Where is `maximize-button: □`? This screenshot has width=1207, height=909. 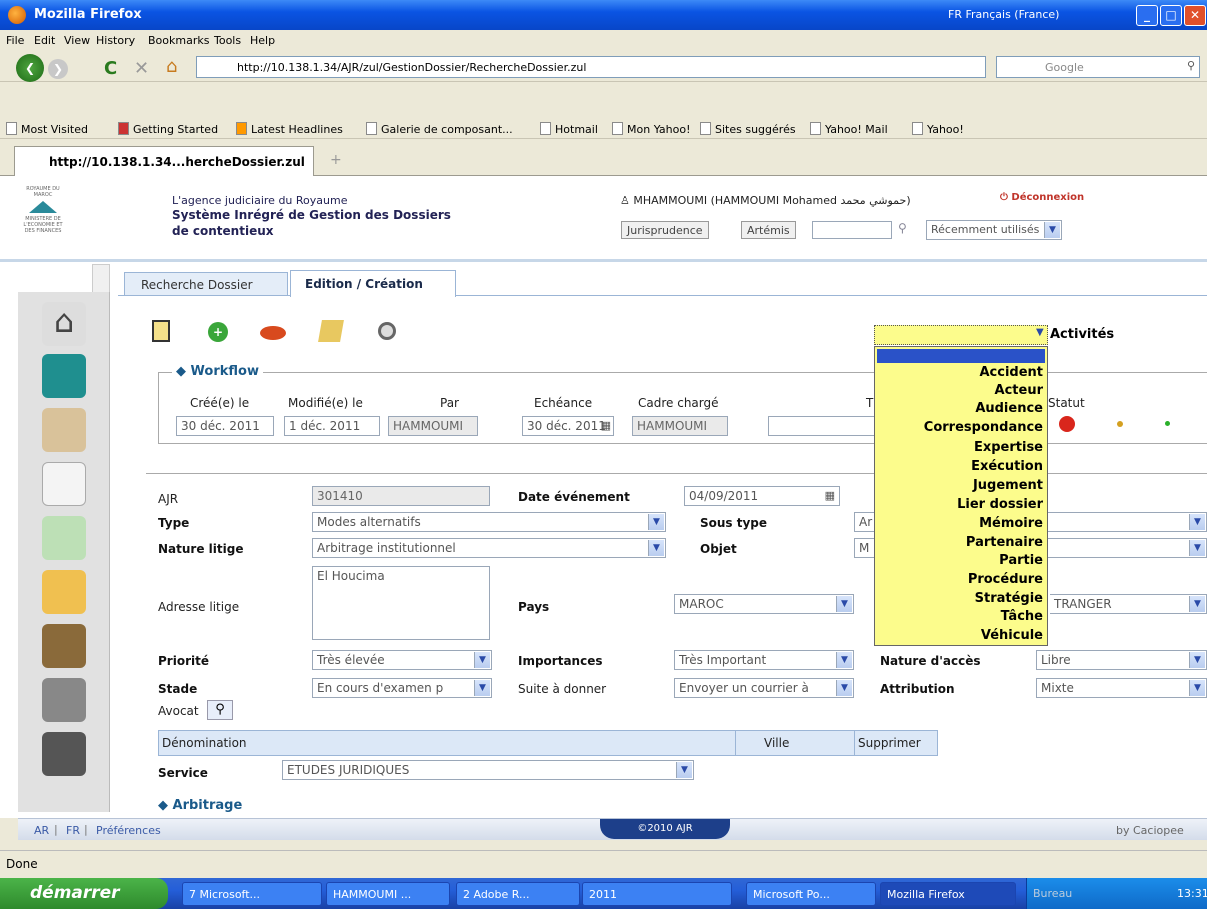
maximize-button: □ is located at coordinates (1171, 15).